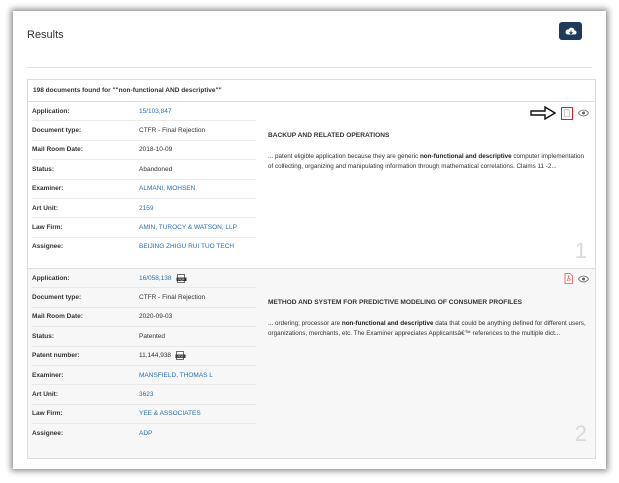 The height and width of the screenshot is (483, 619). I want to click on cloud-download-icon, so click(570, 30).